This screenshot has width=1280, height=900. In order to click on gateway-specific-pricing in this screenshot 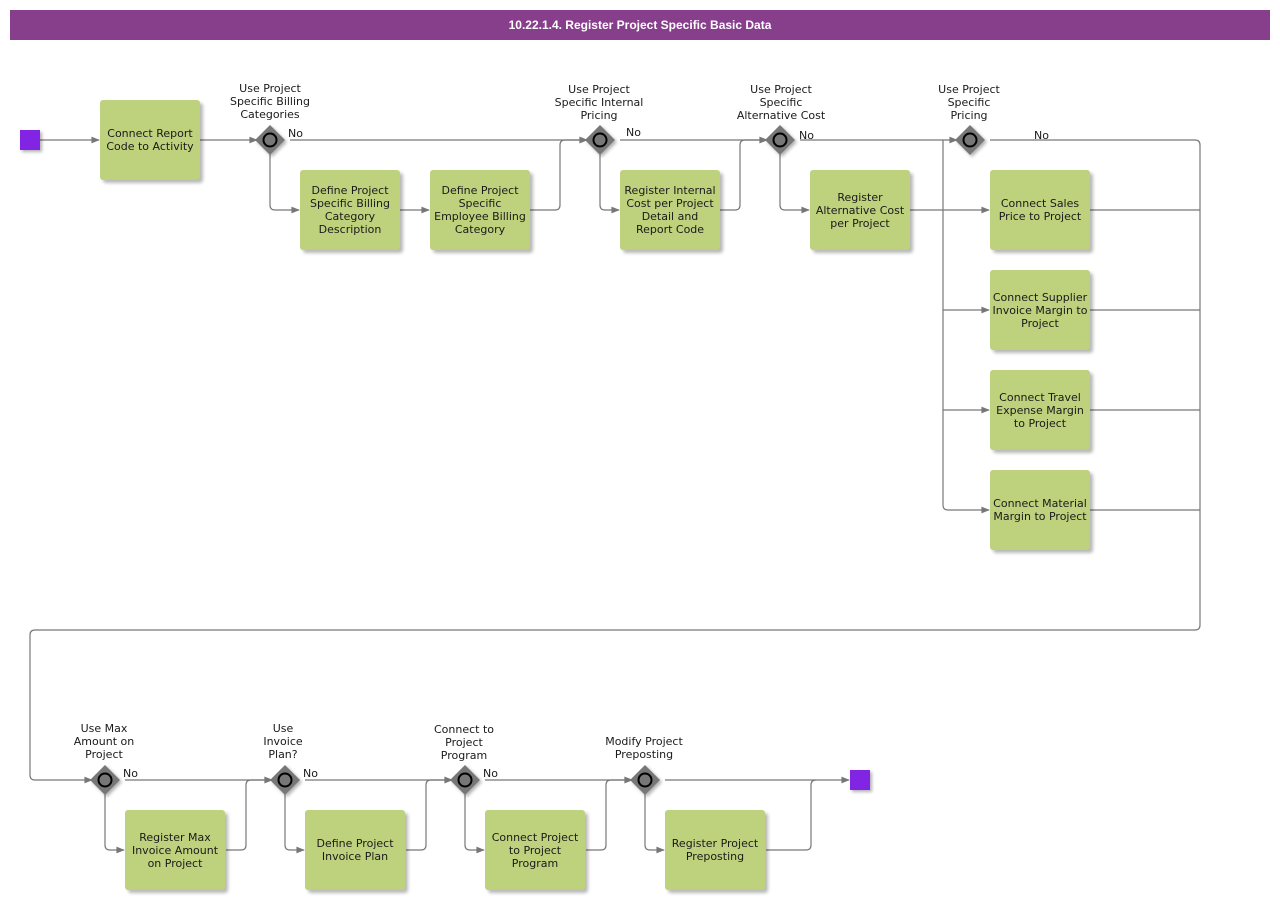, I will do `click(970, 140)`.